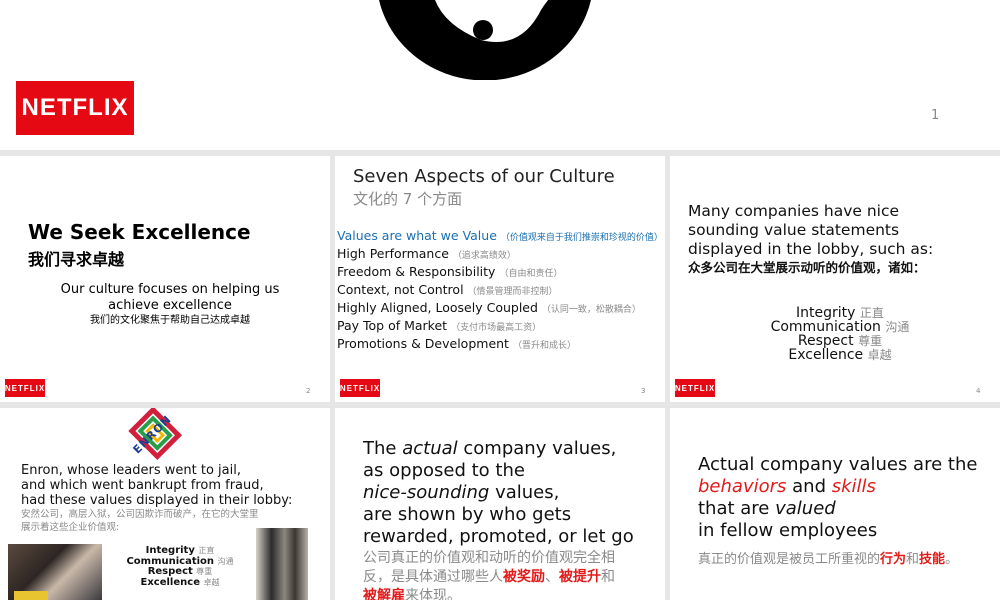 This screenshot has height=600, width=1000. What do you see at coordinates (456, 343) in the screenshot?
I see `list-item: Promotions & Development （晋升和成长）` at bounding box center [456, 343].